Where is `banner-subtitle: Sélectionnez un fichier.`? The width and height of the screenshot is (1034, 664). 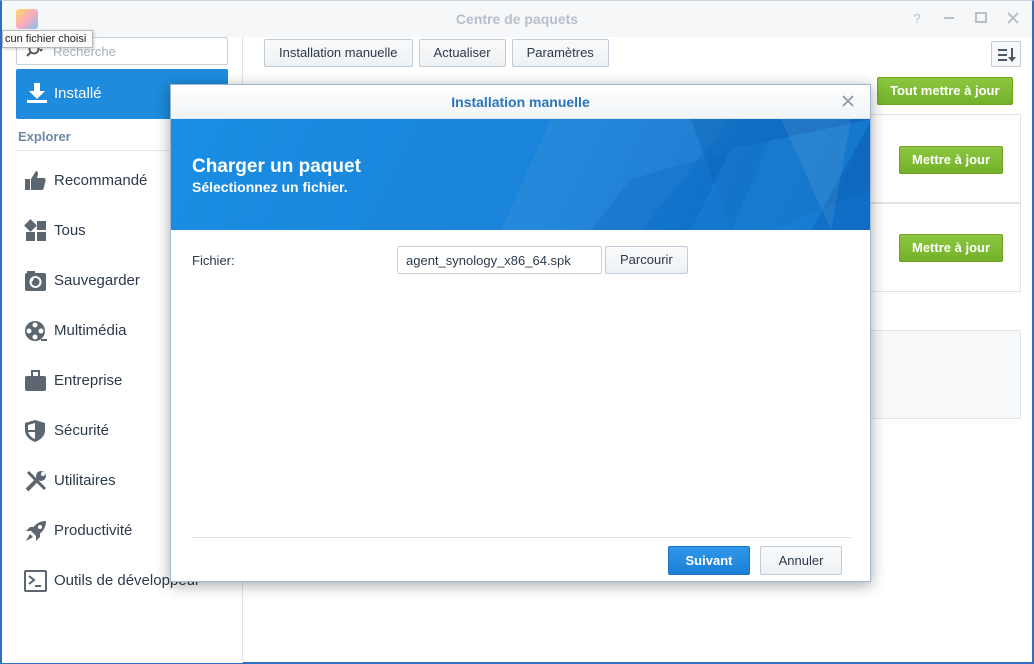
banner-subtitle: Sélectionnez un fichier. is located at coordinates (270, 187).